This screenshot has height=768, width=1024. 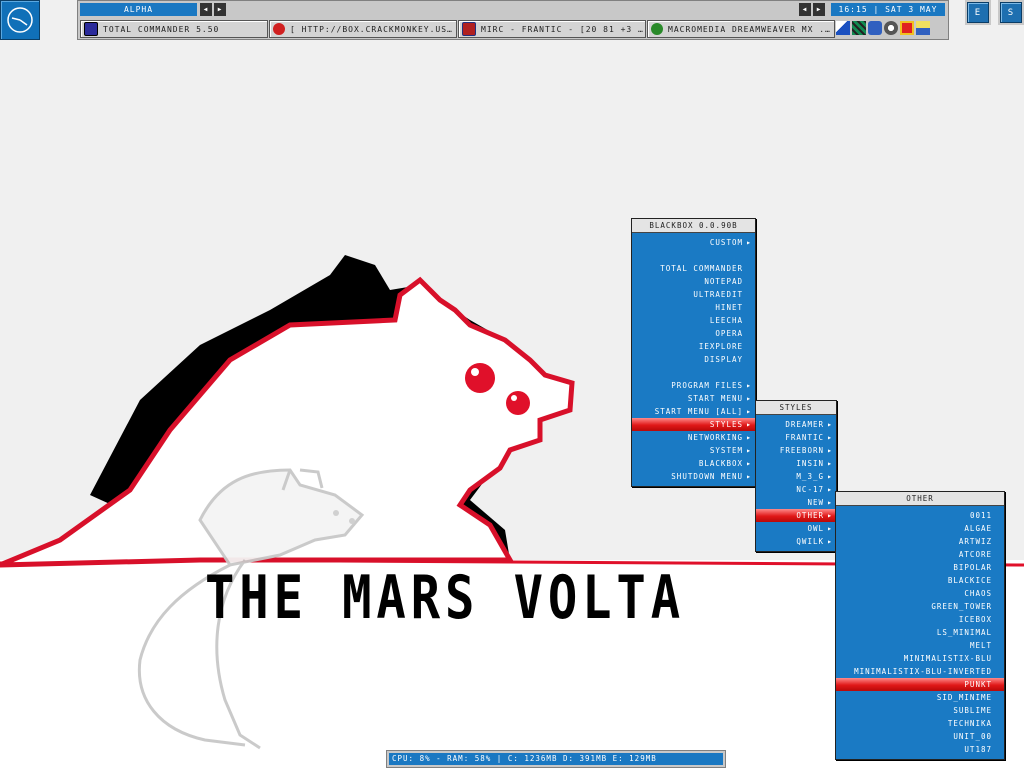 I want to click on menu-item-style: MINIMALISTIX-BLU-INVERTED, so click(x=920, y=671).